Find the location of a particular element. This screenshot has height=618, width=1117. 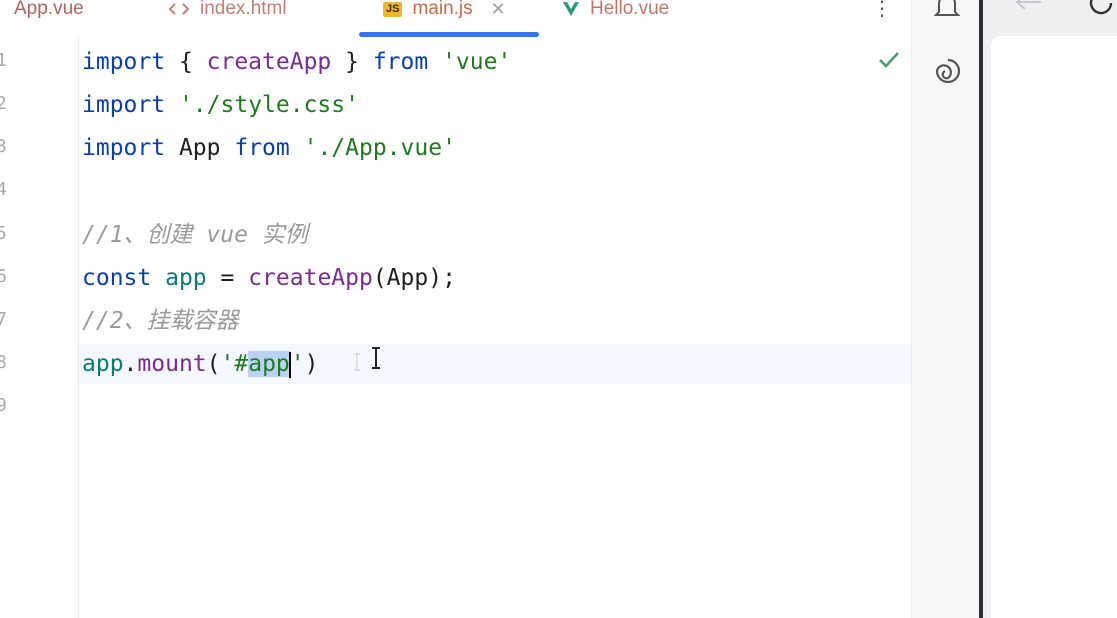

reload-icon is located at coordinates (1102, 11).